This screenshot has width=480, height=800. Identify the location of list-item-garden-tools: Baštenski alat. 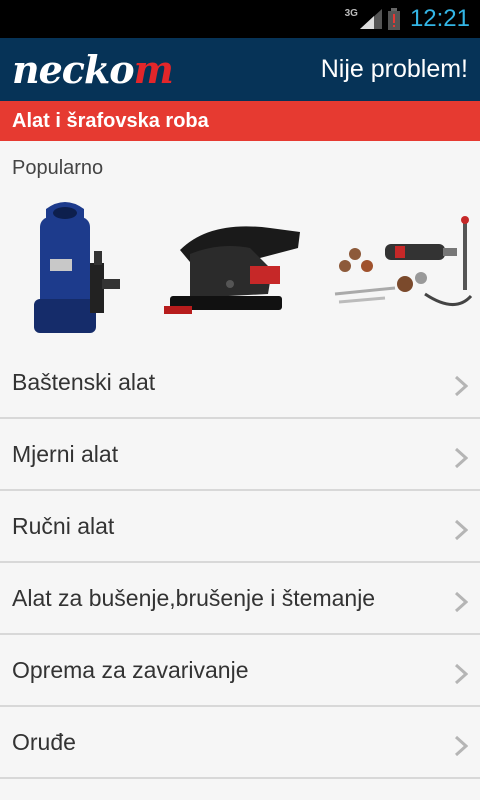
(240, 383).